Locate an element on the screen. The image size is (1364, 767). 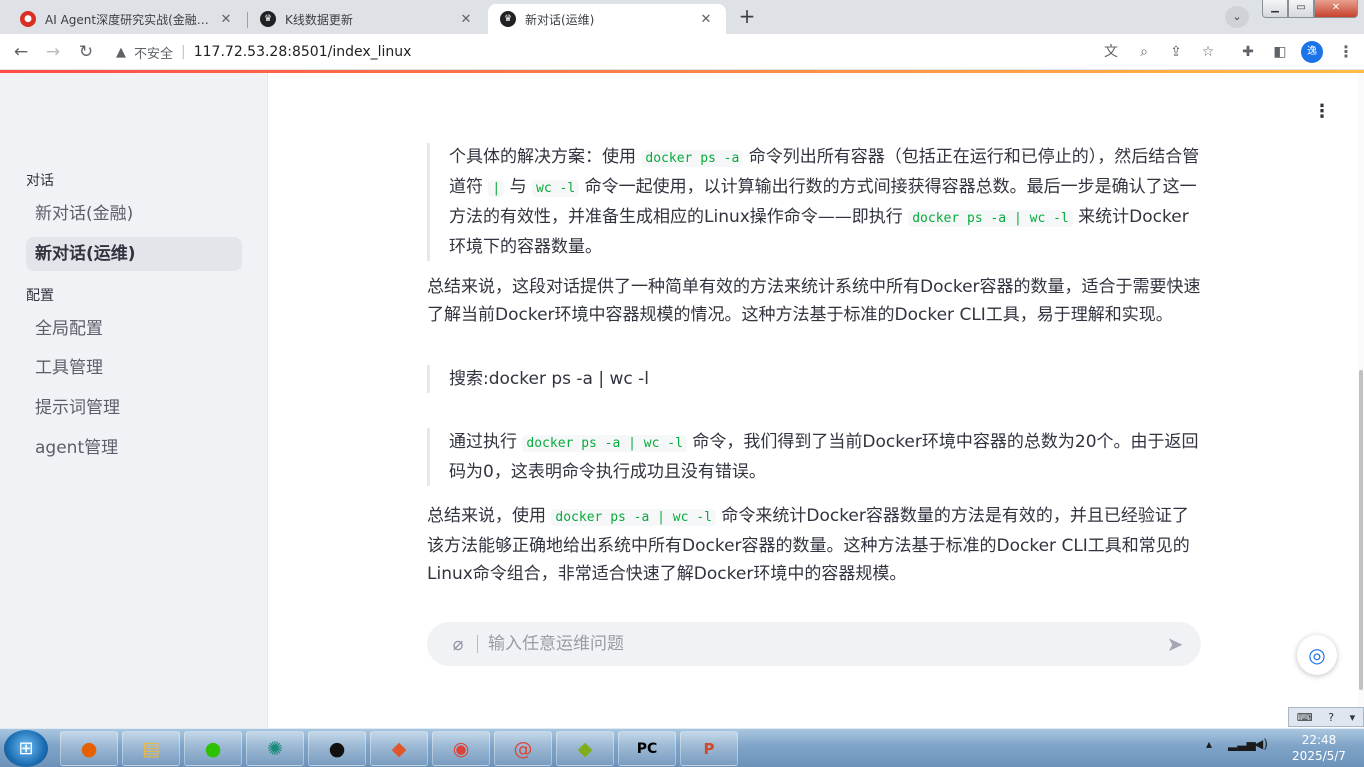
wechat-icon: ● is located at coordinates (213, 748).